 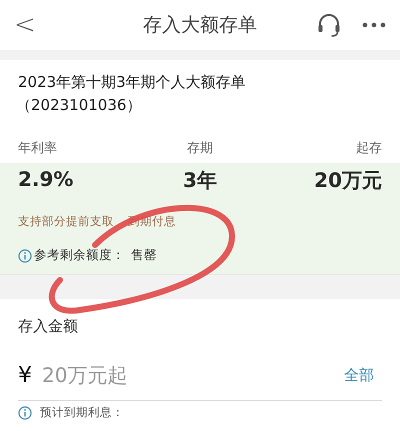 I want to click on back-button: <, so click(x=25, y=25).